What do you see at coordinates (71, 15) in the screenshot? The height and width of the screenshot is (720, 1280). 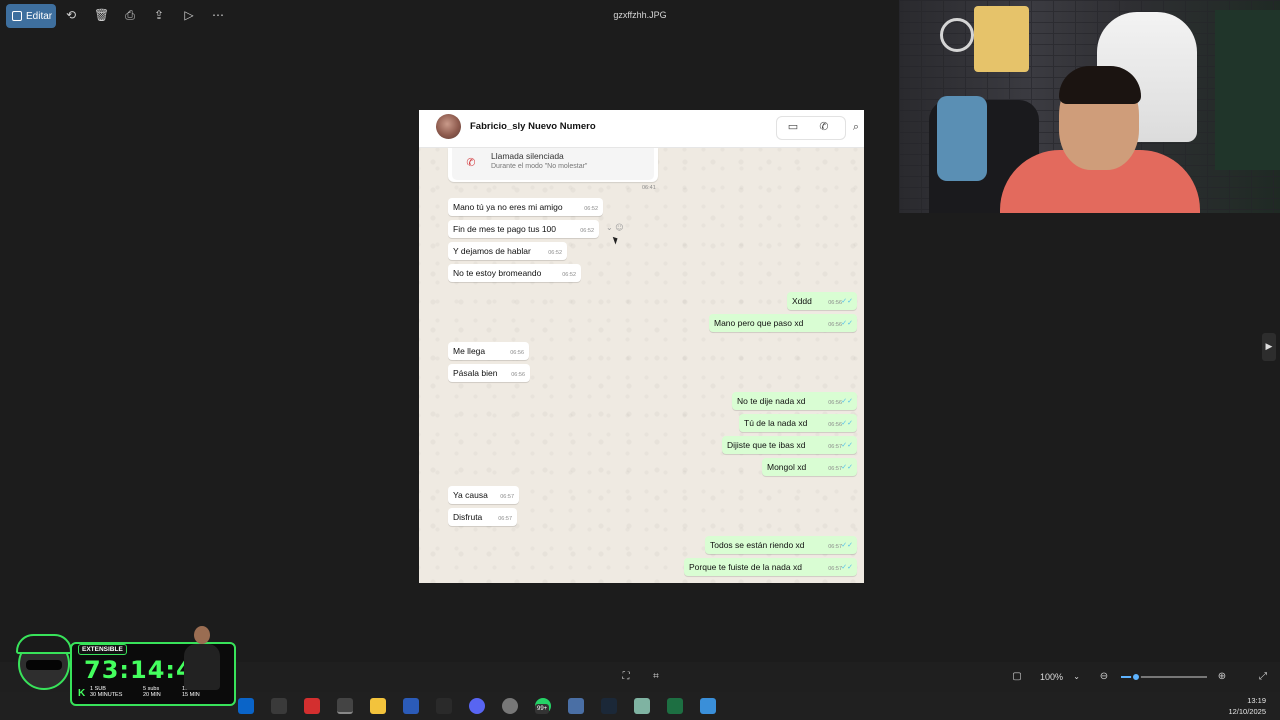 I see `rotate-icon: ⟲` at bounding box center [71, 15].